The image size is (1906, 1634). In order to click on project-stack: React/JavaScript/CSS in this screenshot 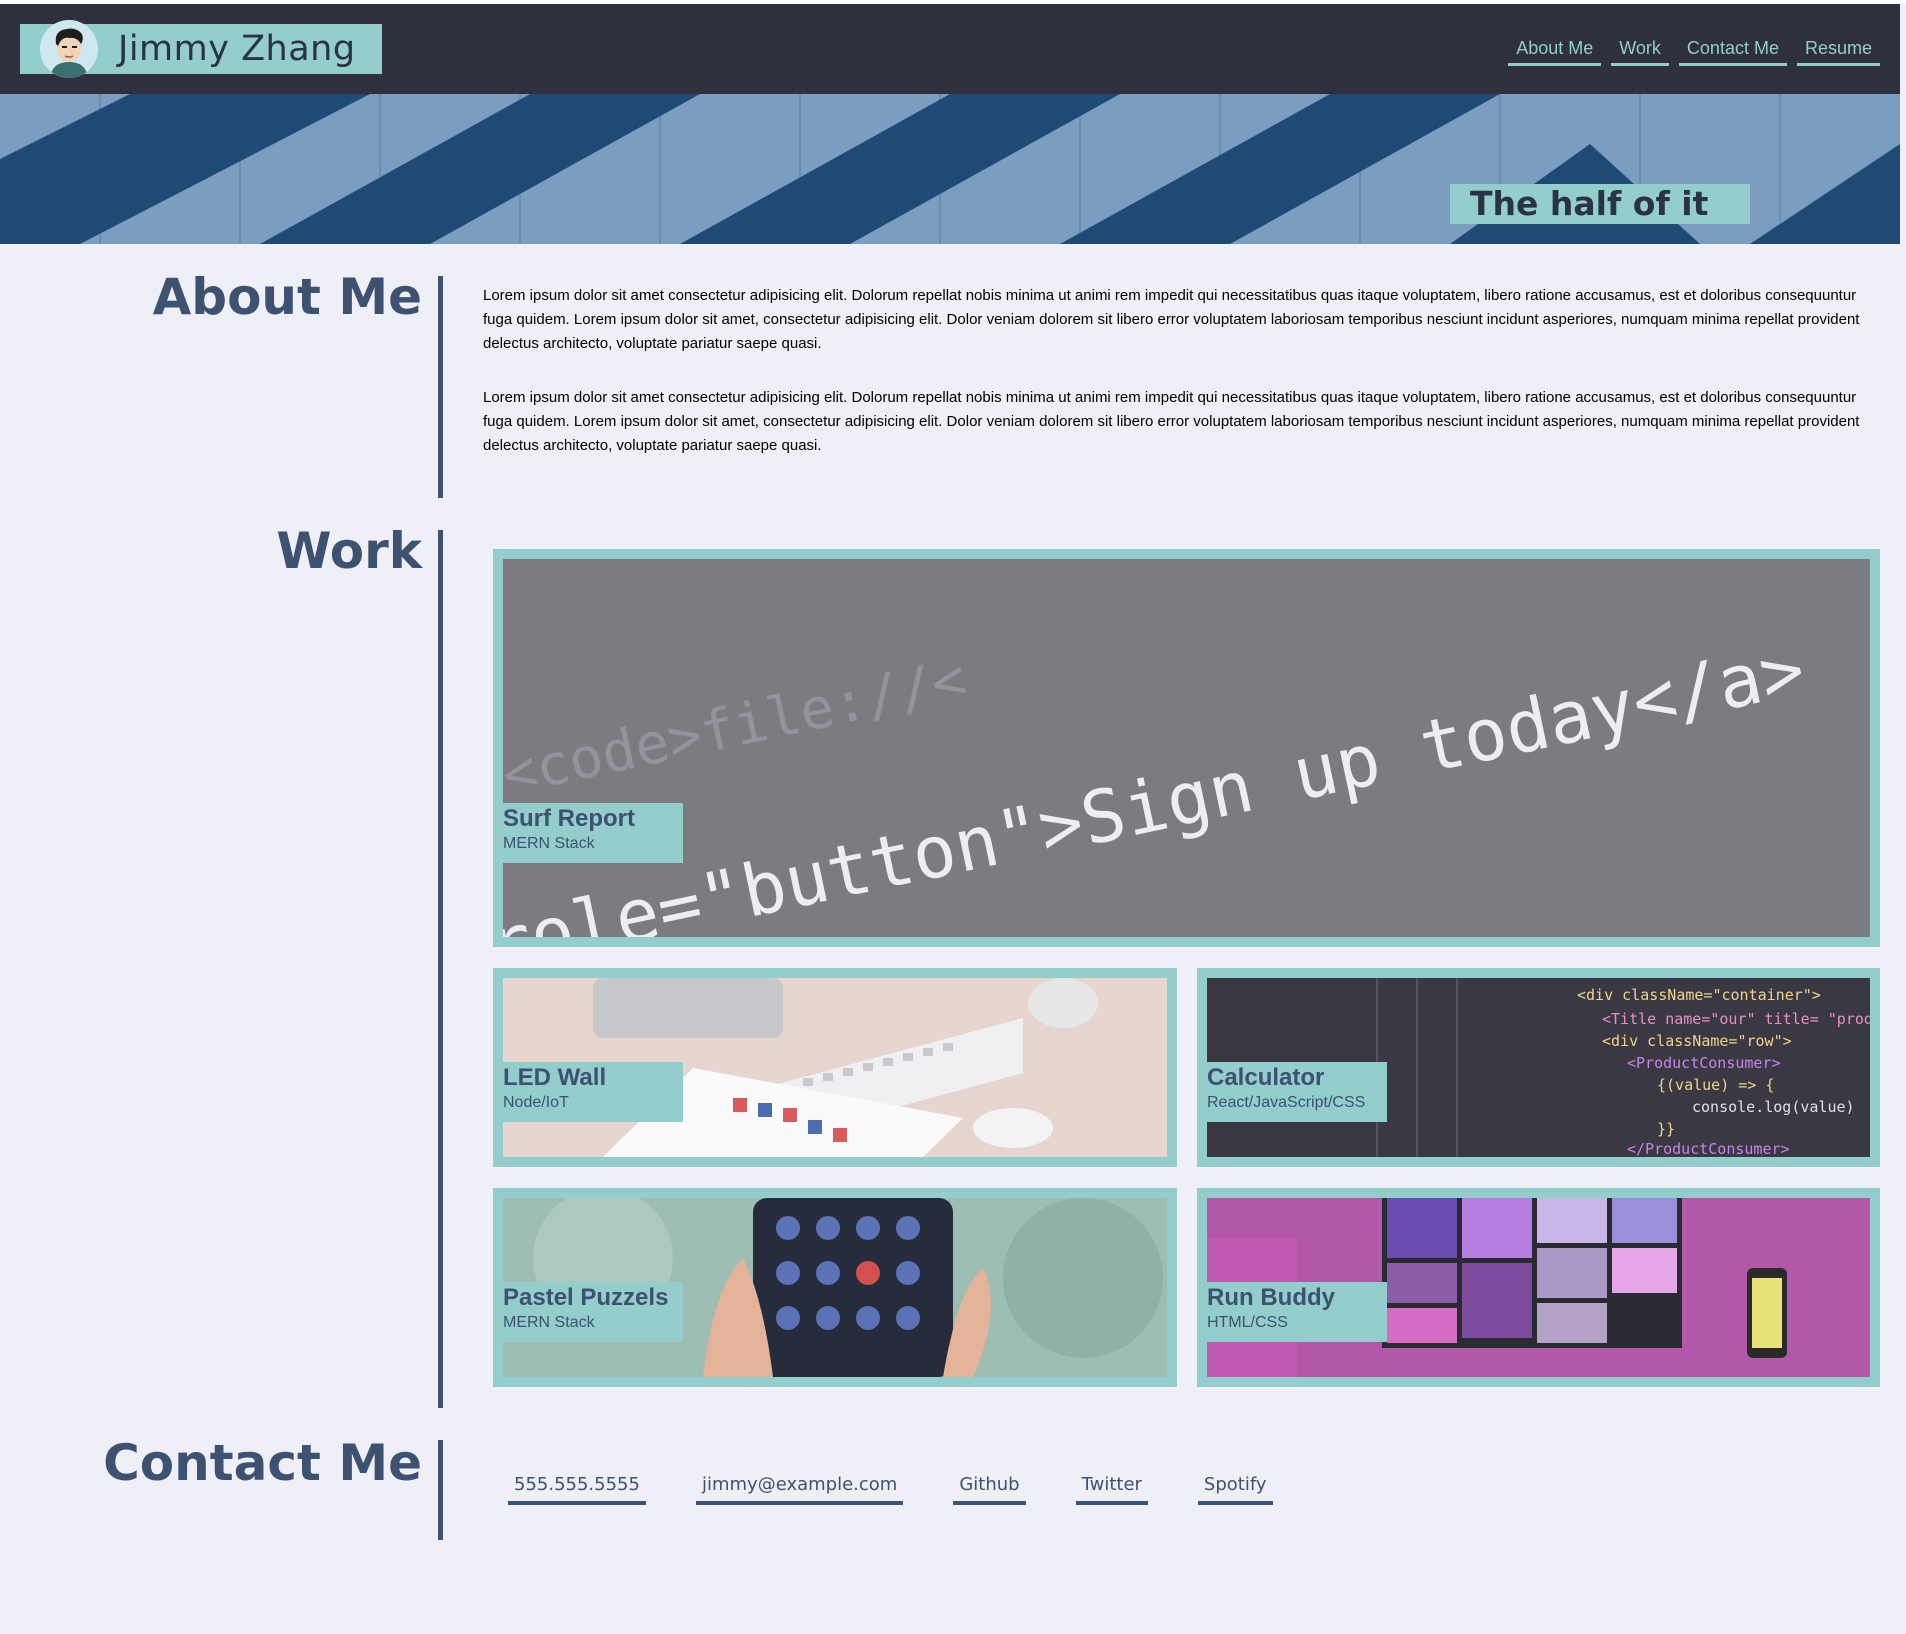, I will do `click(1286, 1102)`.